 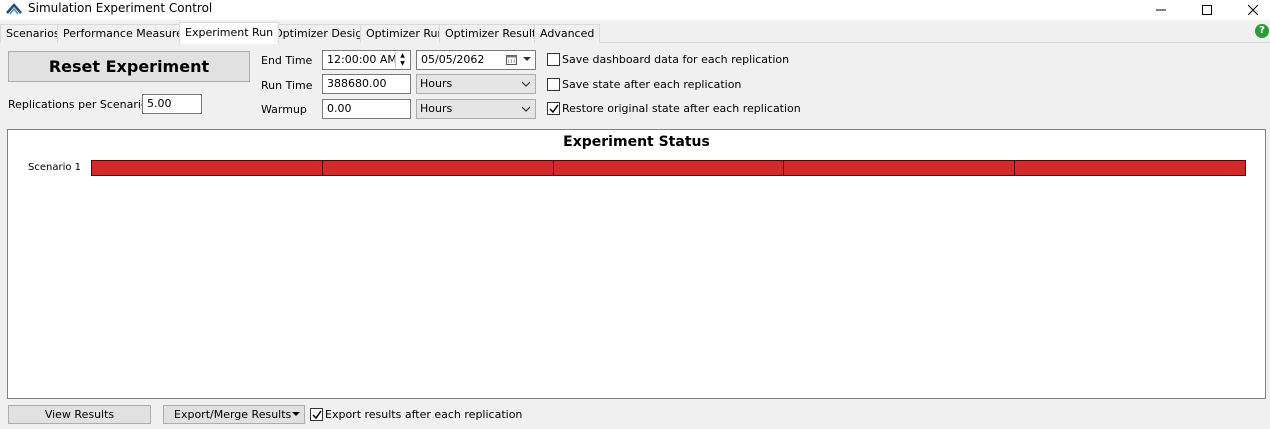 What do you see at coordinates (635, 10) in the screenshot?
I see `title-bar: Simulation Experiment Control` at bounding box center [635, 10].